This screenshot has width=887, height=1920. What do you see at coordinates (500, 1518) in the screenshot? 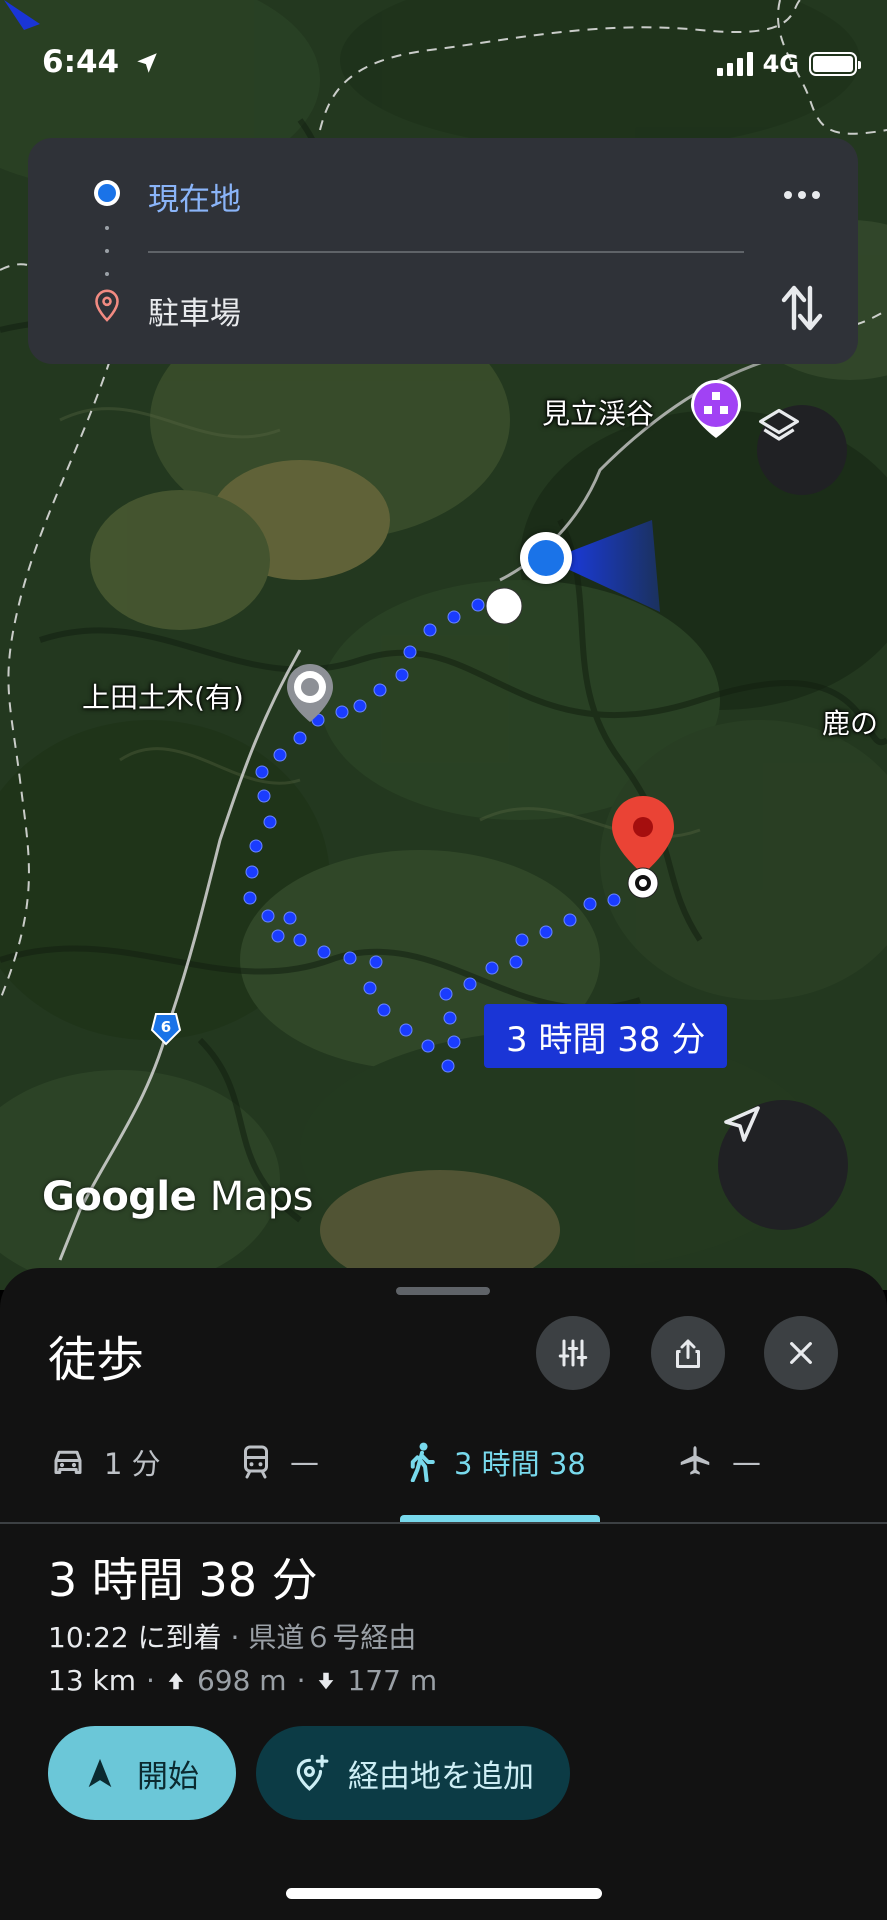
I see `active-tab-indicator` at bounding box center [500, 1518].